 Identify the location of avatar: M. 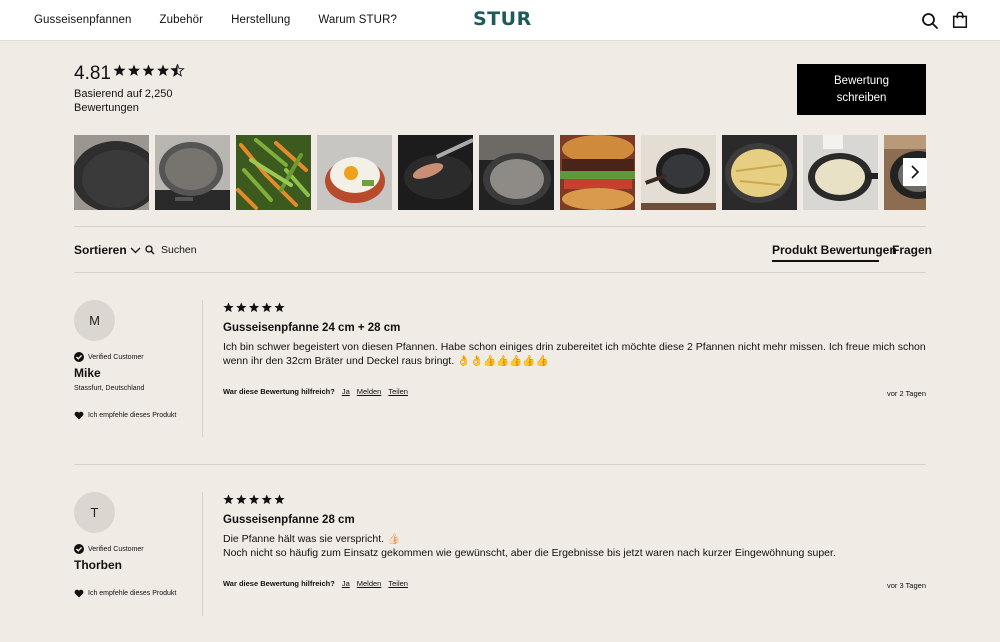
(94, 320).